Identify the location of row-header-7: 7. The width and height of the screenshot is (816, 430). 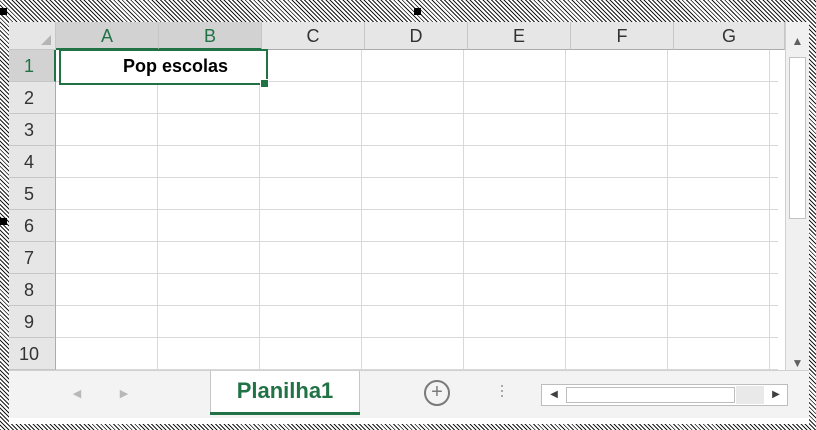
(32, 258).